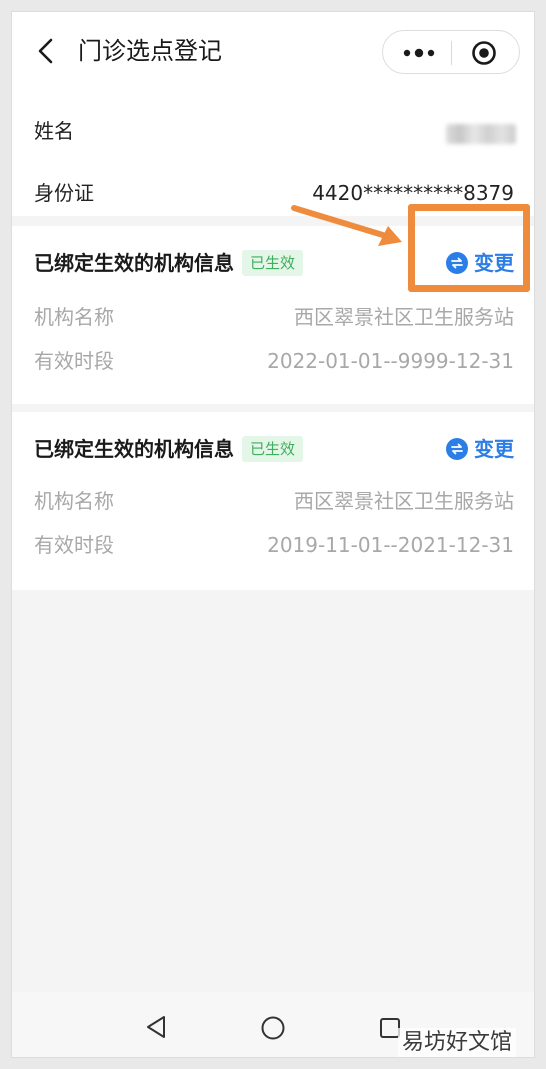 This screenshot has height=1069, width=546. Describe the element at coordinates (150, 51) in the screenshot. I see `page-title: 门诊选点登记` at that location.